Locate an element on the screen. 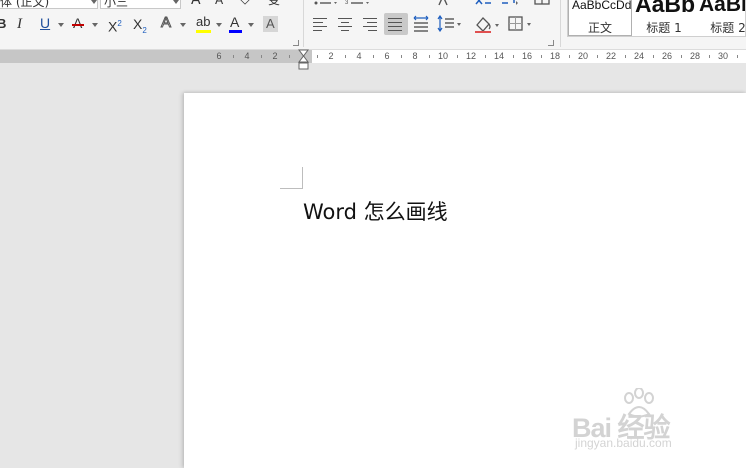  watermark-url: jingyan.baidu.com is located at coordinates (623, 443).